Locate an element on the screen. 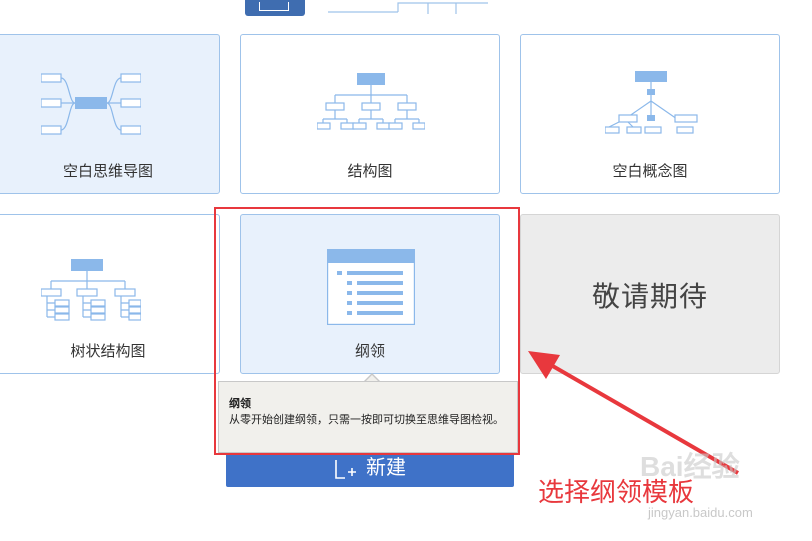 The image size is (812, 541). org-structure-icon is located at coordinates (371, 101).